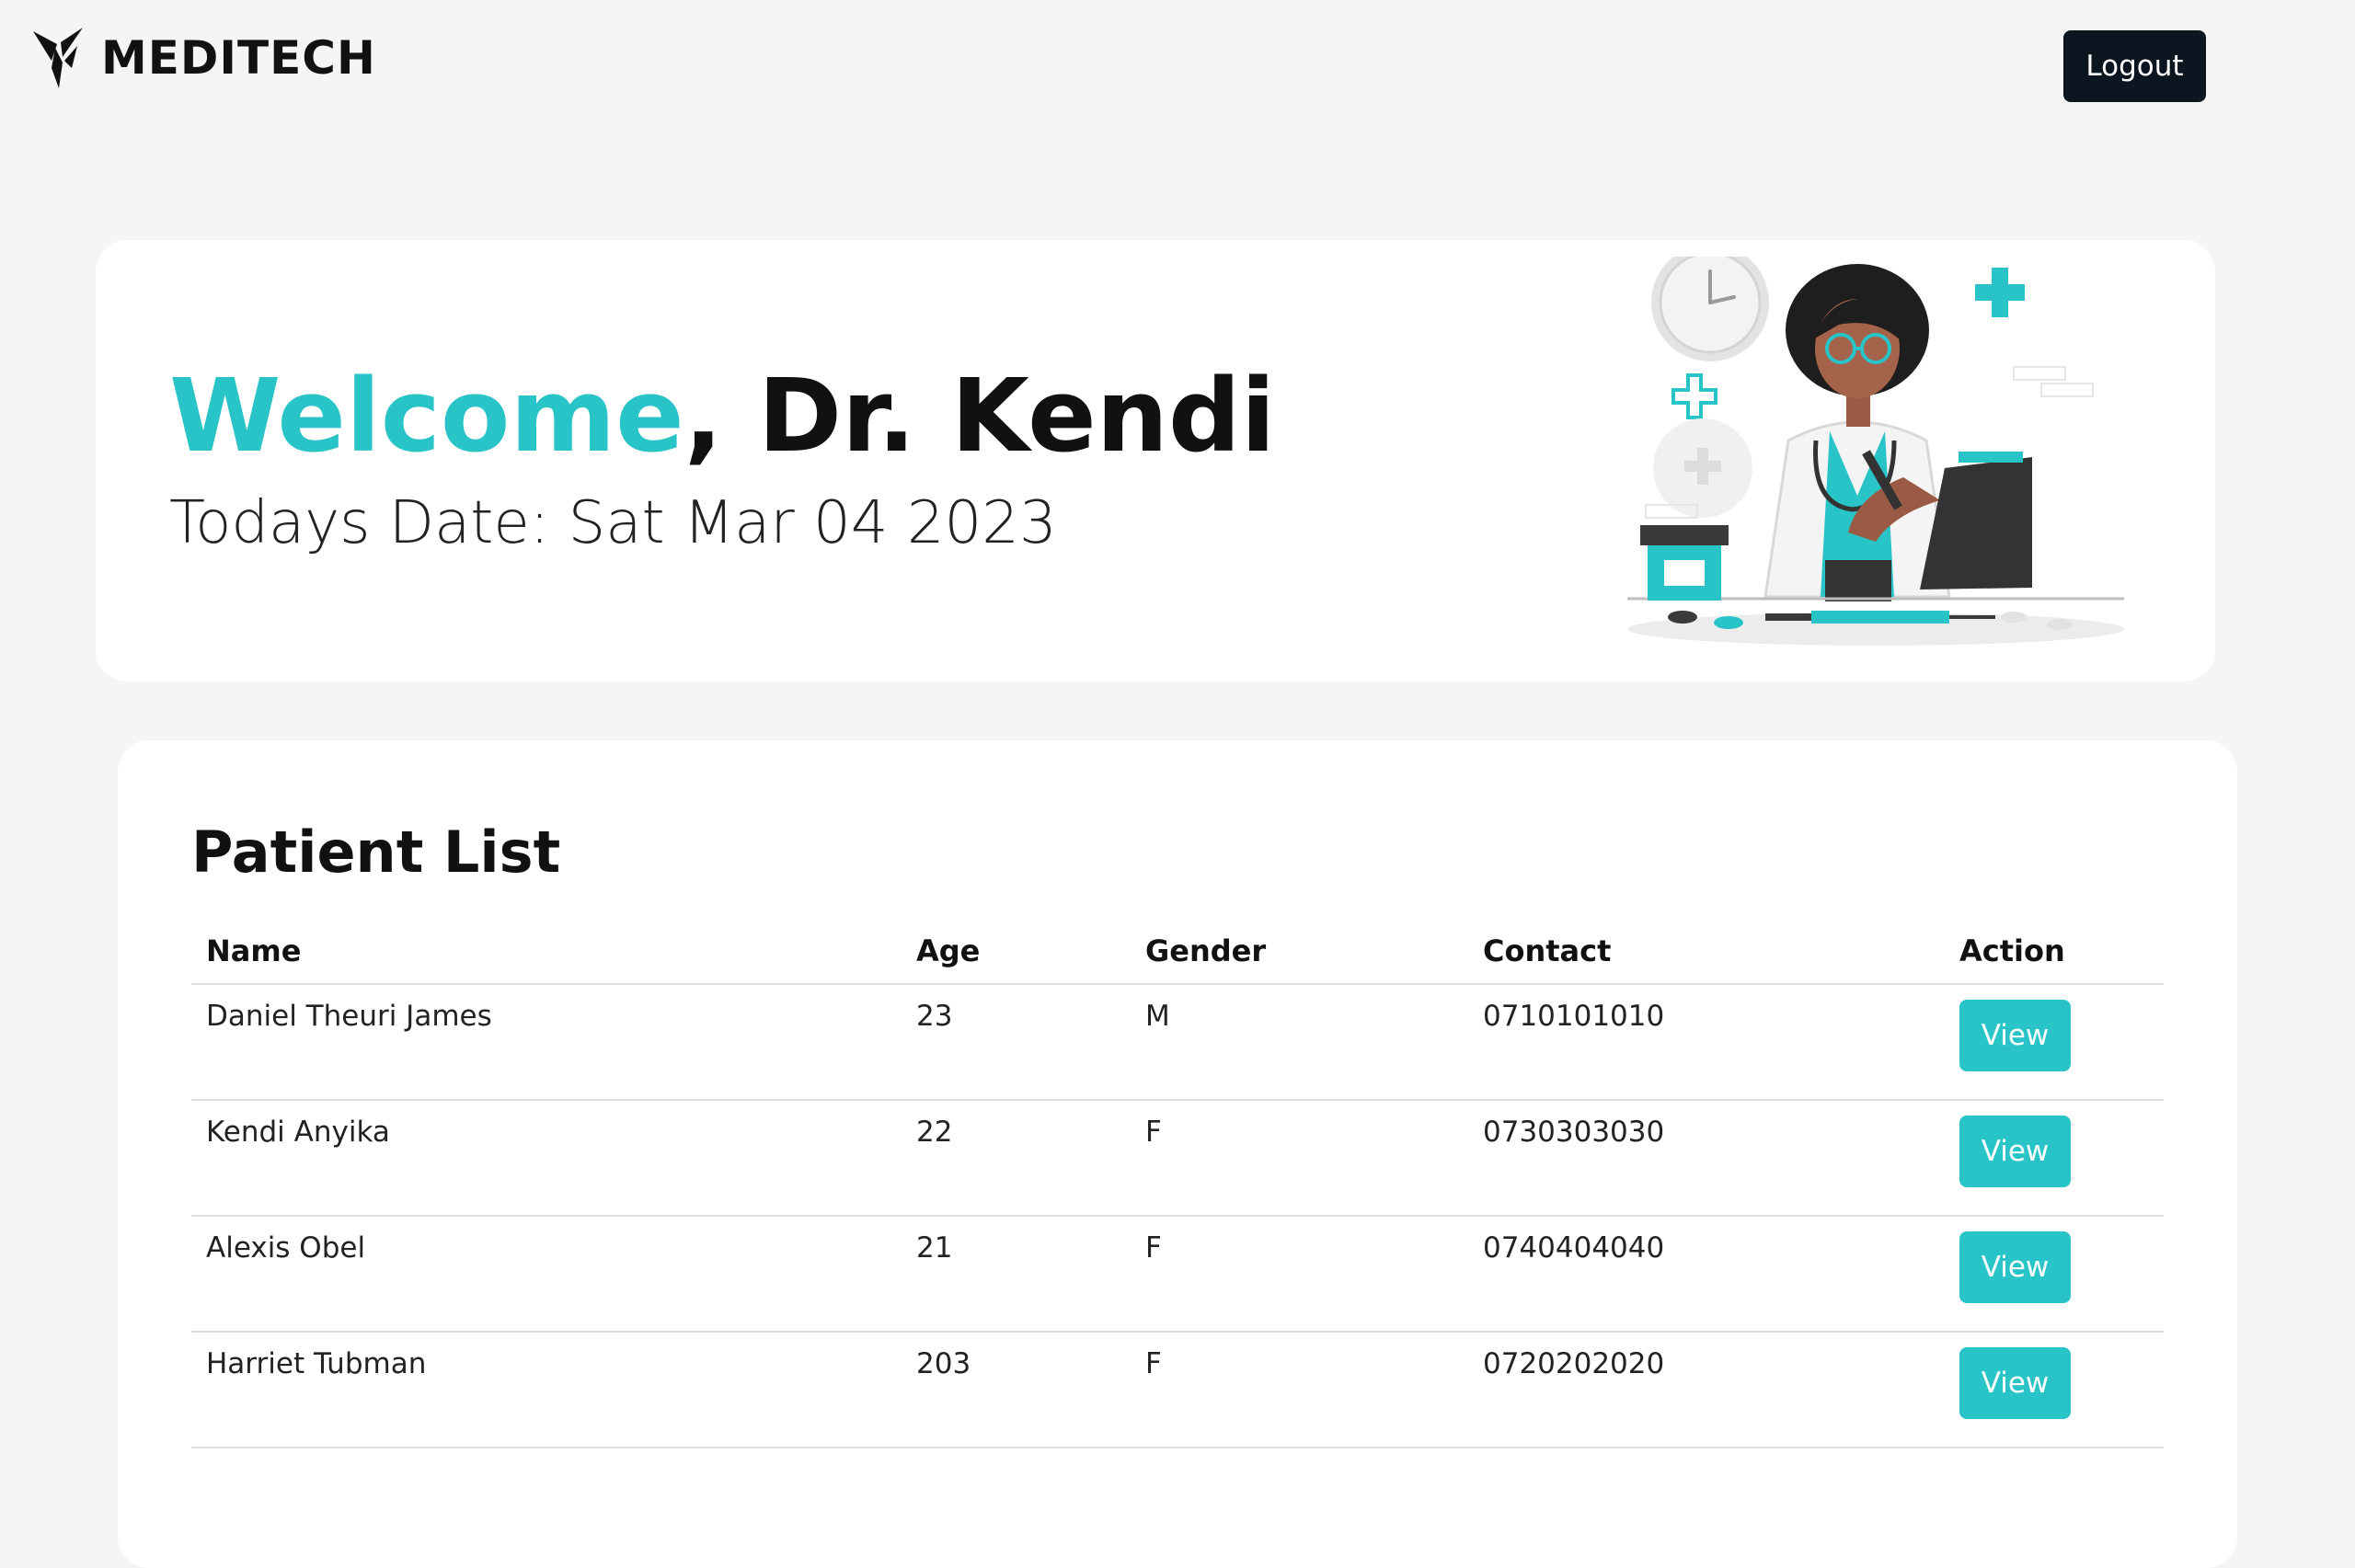 The width and height of the screenshot is (2355, 1568). What do you see at coordinates (376, 852) in the screenshot?
I see `patient-list-title: Patient List` at bounding box center [376, 852].